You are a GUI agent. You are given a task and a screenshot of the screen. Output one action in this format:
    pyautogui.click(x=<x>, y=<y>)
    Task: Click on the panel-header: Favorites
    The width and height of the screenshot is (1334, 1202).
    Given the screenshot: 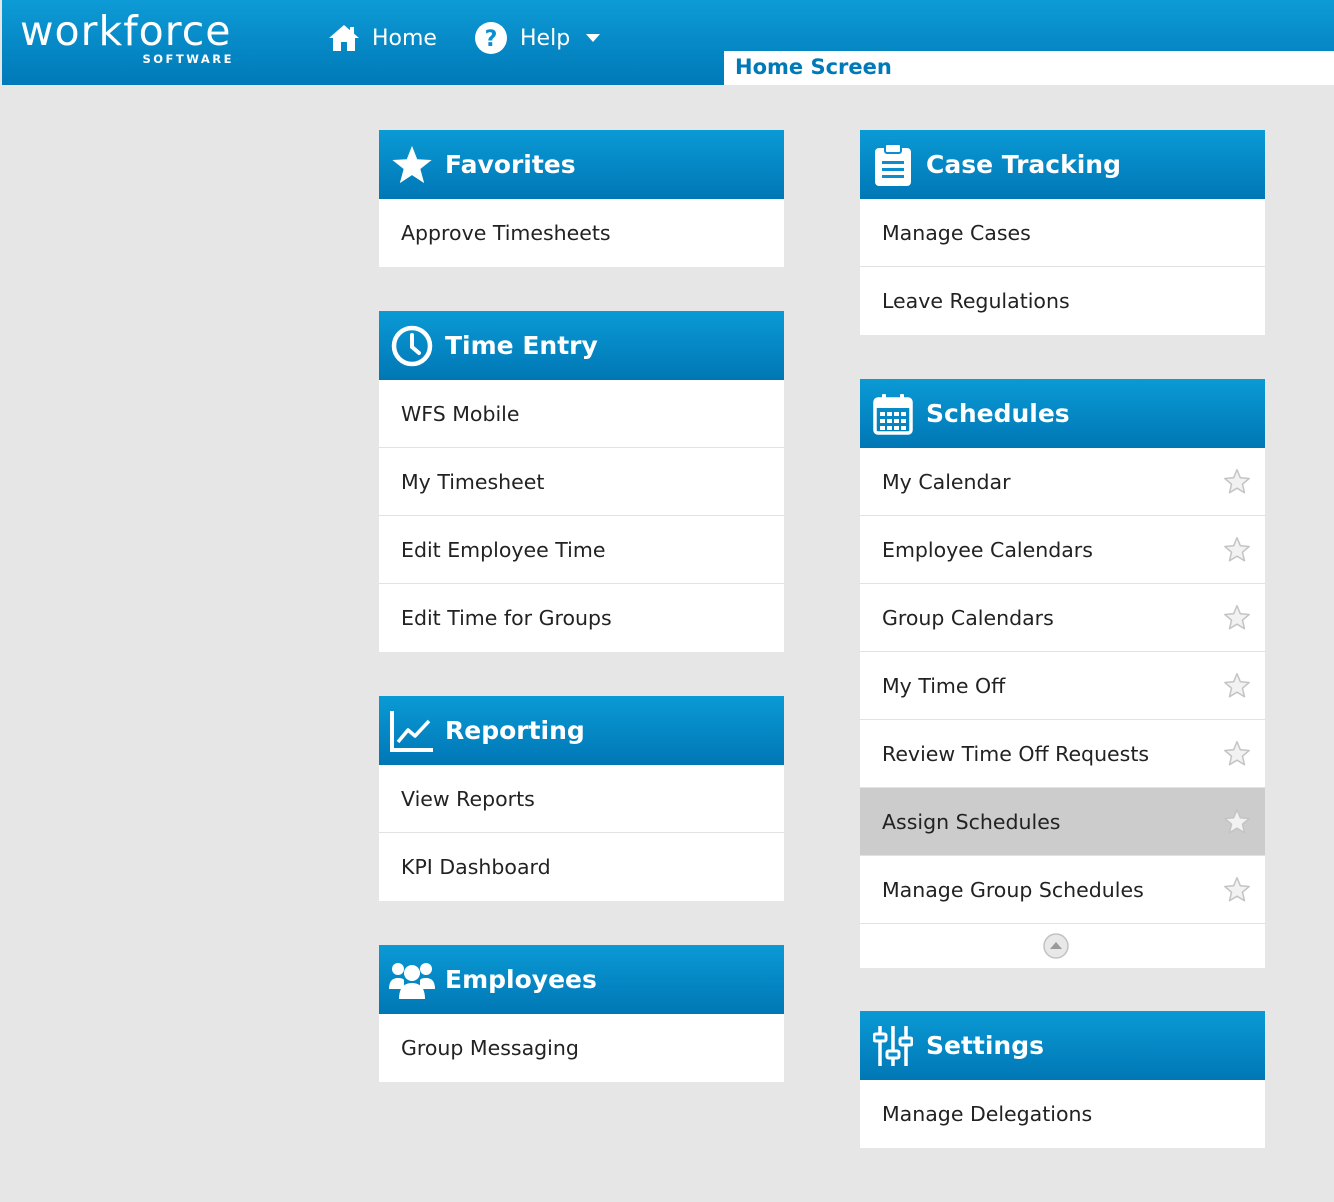 What is the action you would take?
    pyautogui.click(x=581, y=164)
    